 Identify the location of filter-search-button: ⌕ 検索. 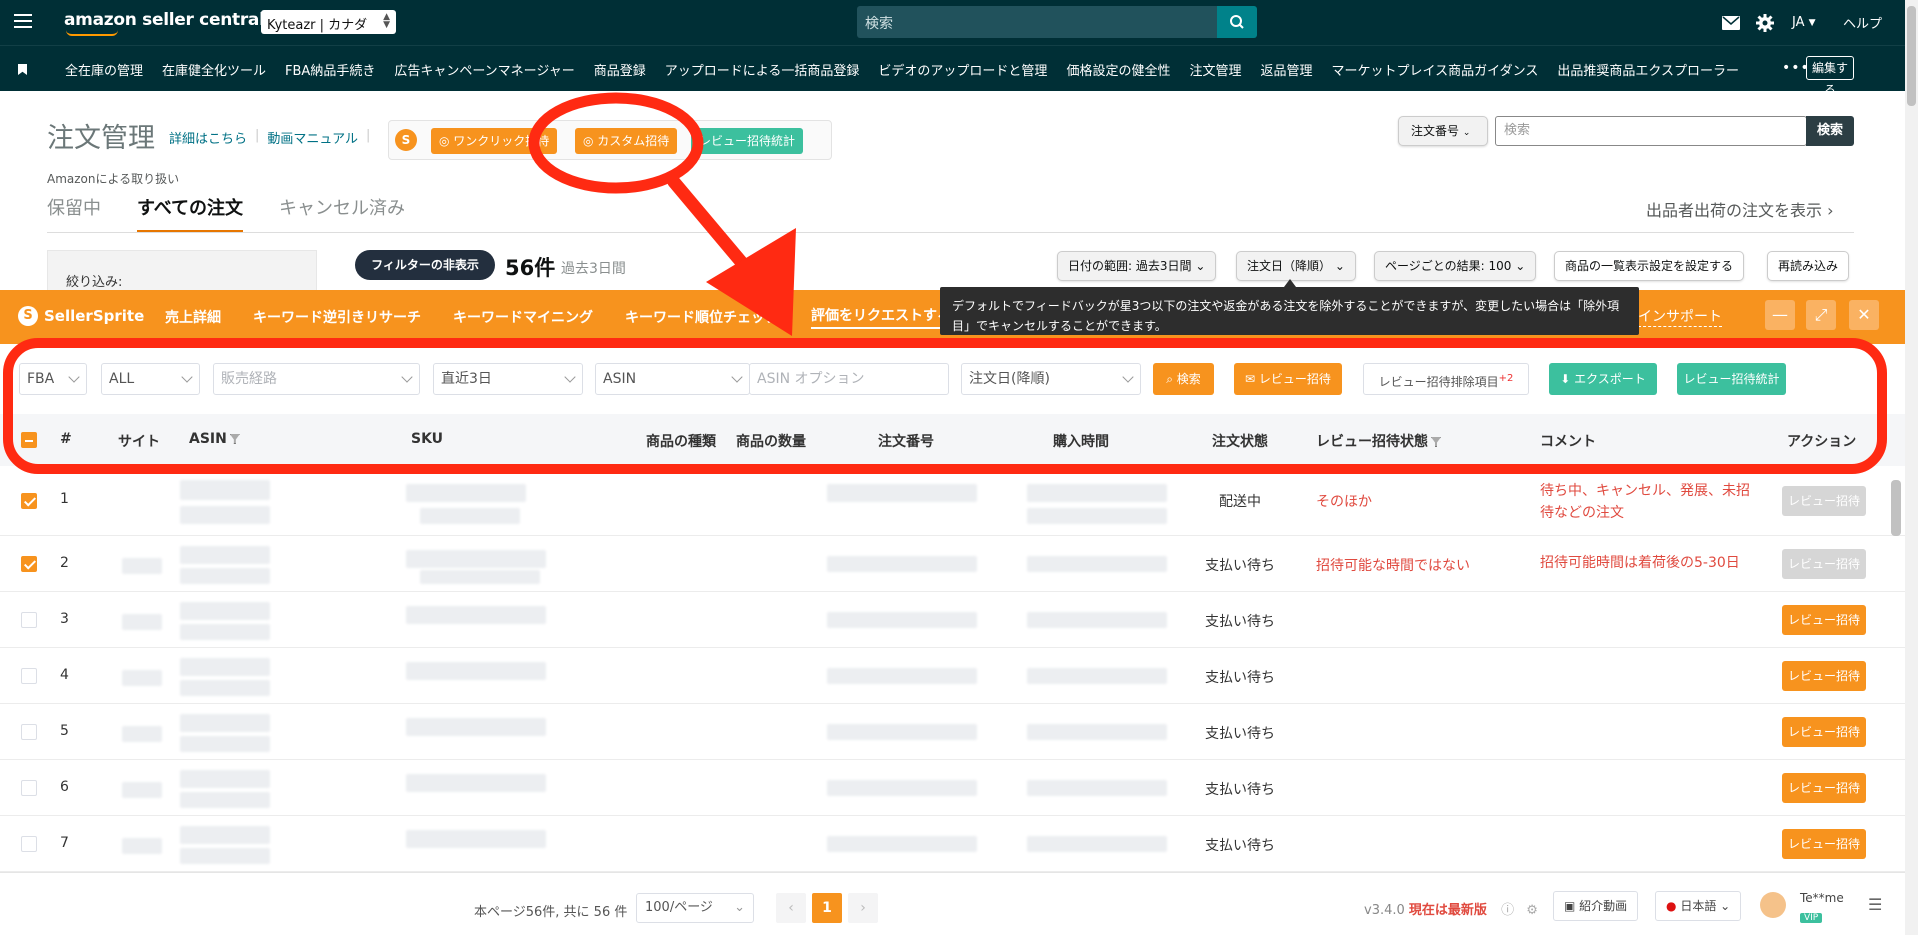
(1183, 379).